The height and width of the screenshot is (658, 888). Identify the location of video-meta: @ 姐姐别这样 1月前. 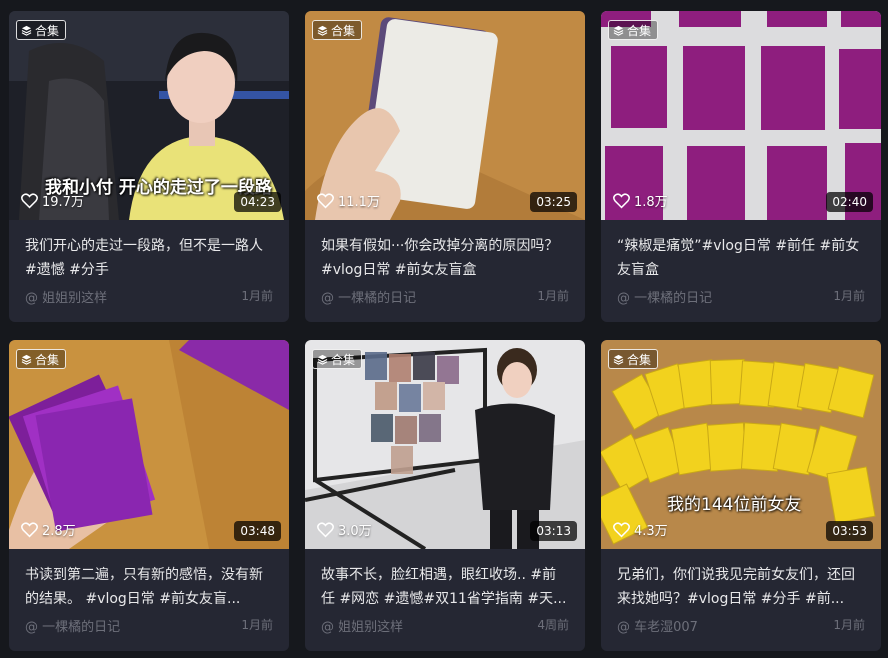
(149, 296).